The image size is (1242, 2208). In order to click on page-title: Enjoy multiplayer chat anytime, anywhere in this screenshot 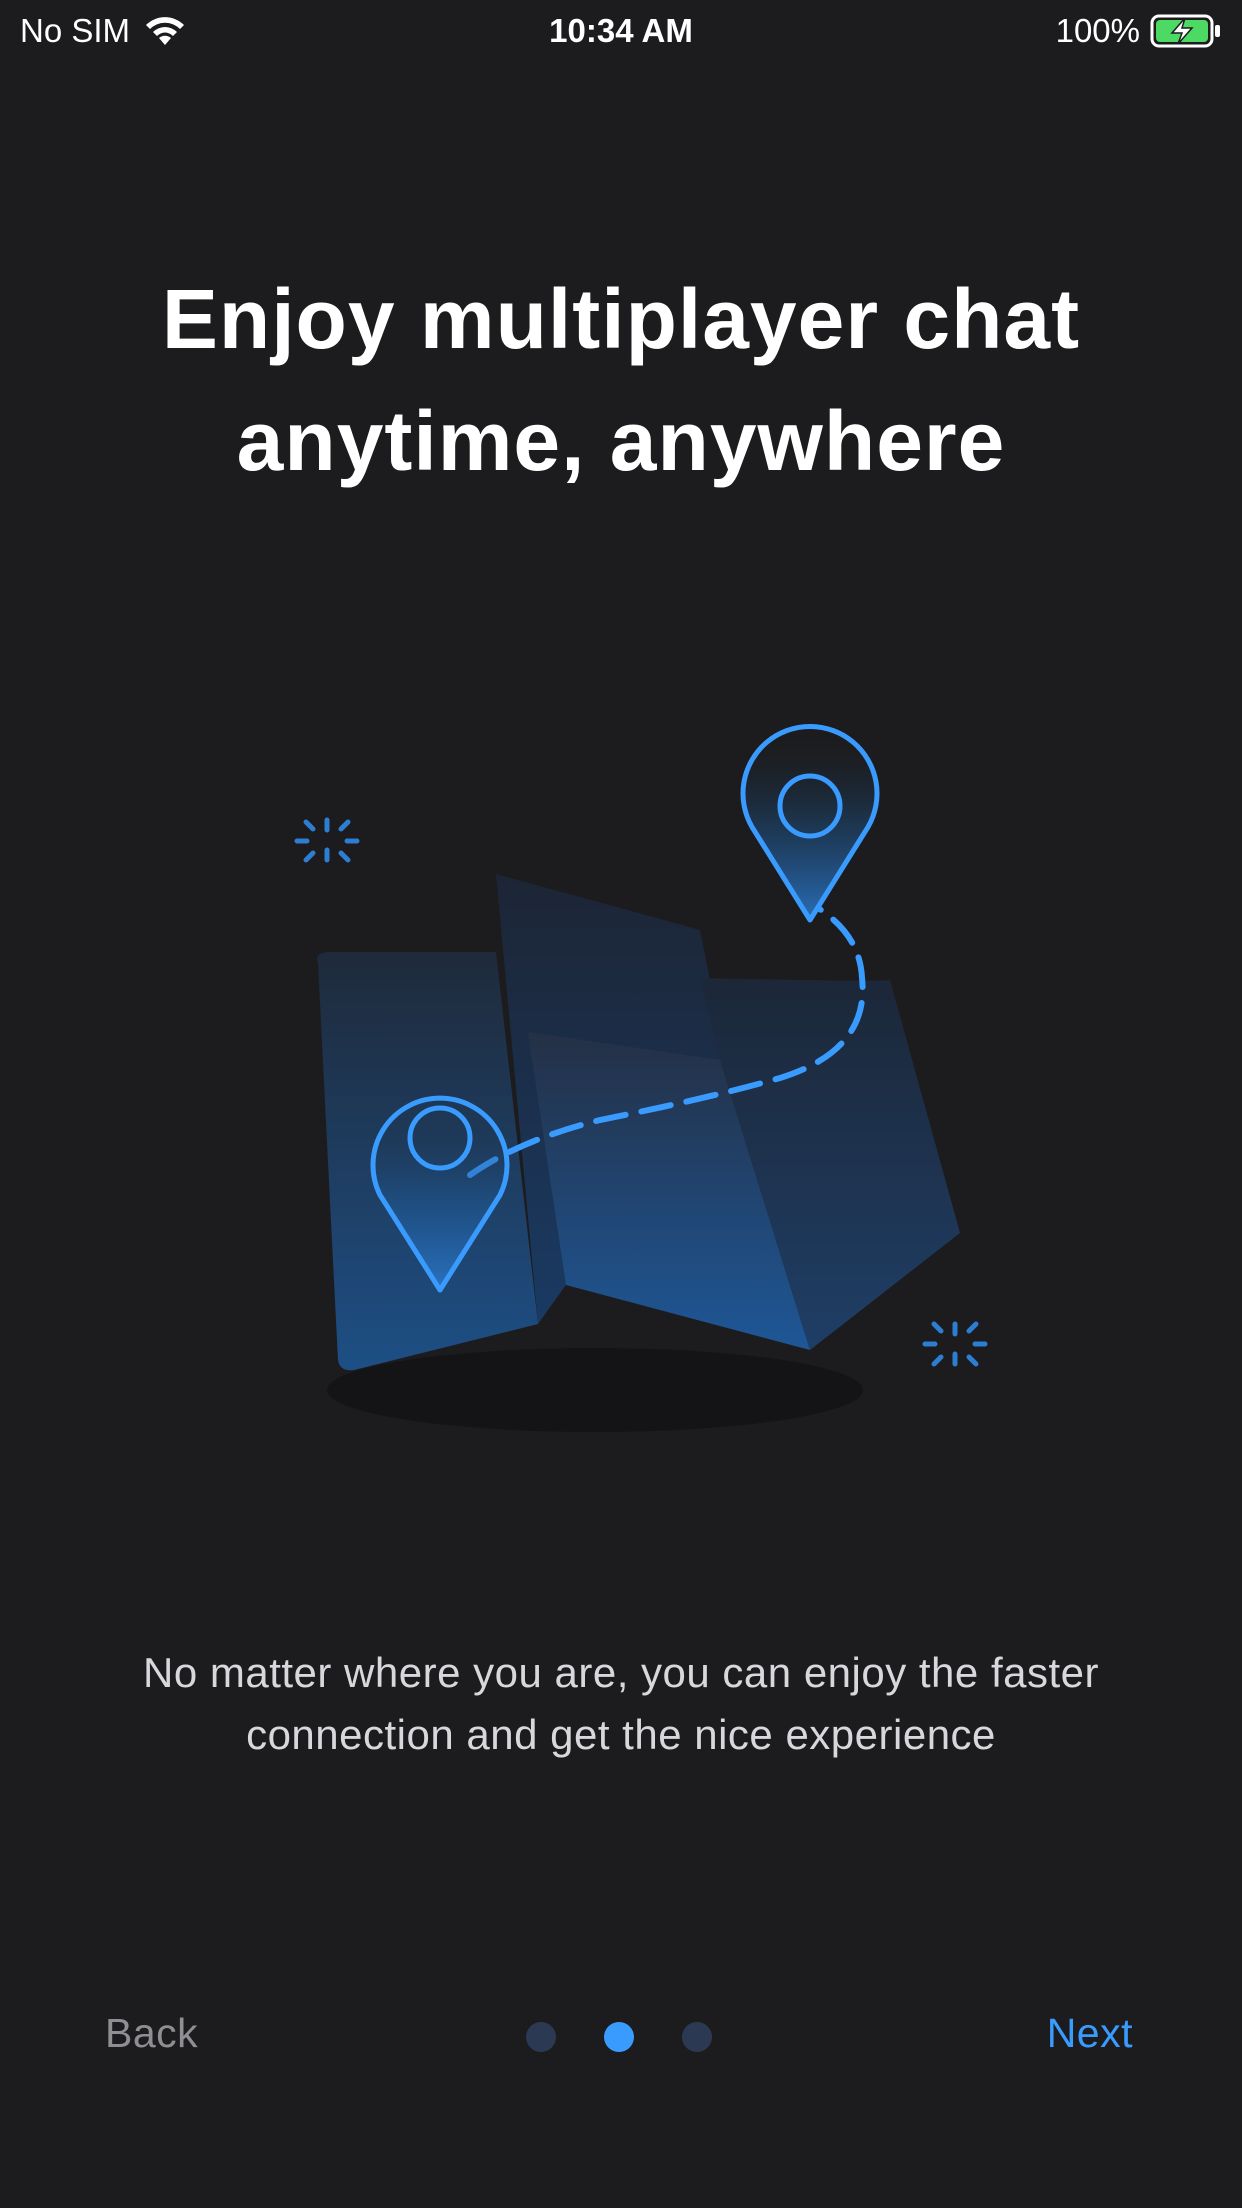, I will do `click(621, 380)`.